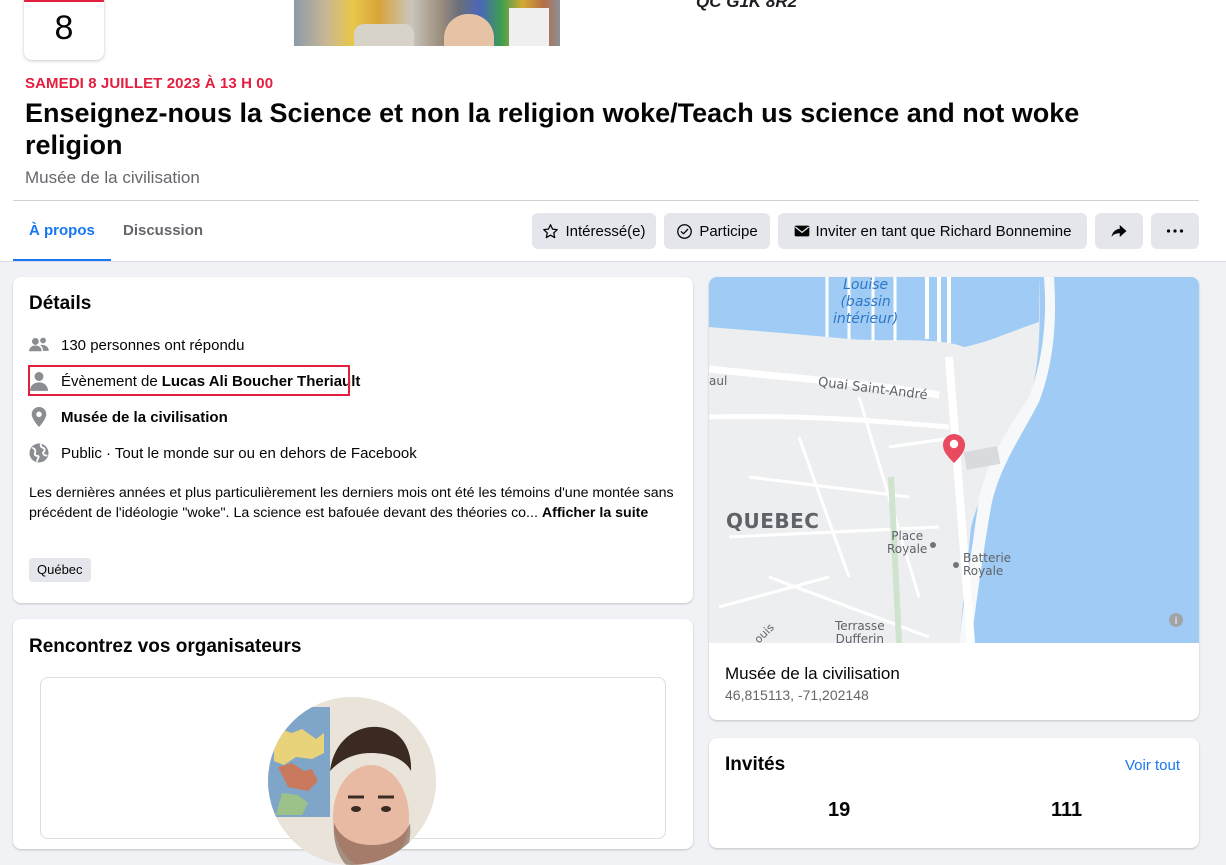  Describe the element at coordinates (943, 231) in the screenshot. I see `invite-label: Inviter en tant que Richard Bonnemine` at that location.